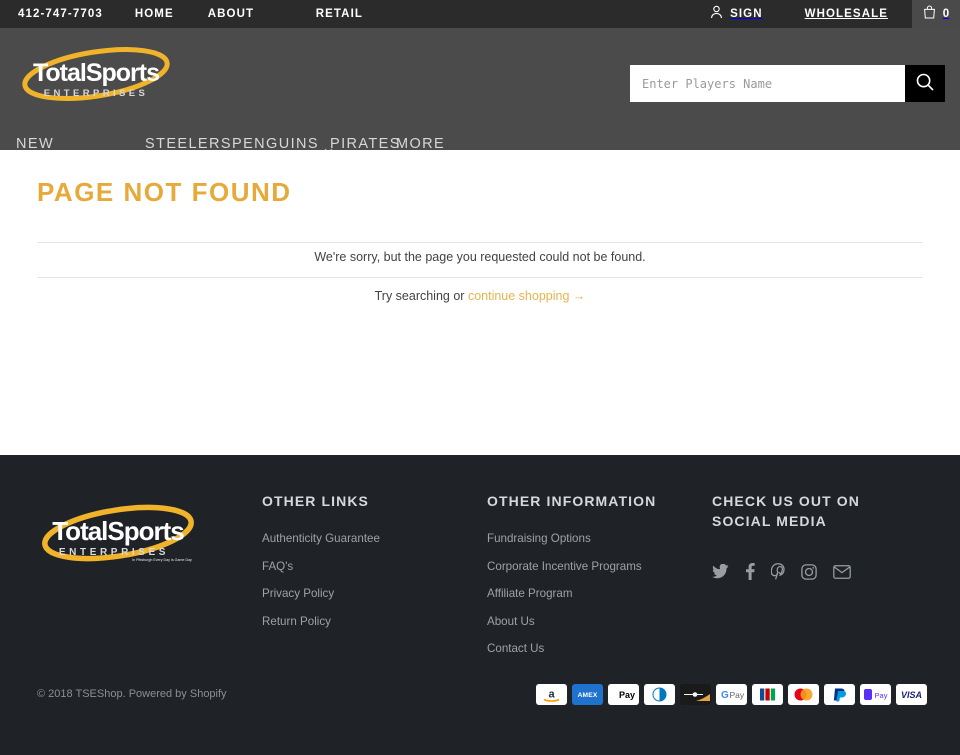 The image size is (960, 755). Describe the element at coordinates (725, 695) in the screenshot. I see `svg-text: G` at that location.